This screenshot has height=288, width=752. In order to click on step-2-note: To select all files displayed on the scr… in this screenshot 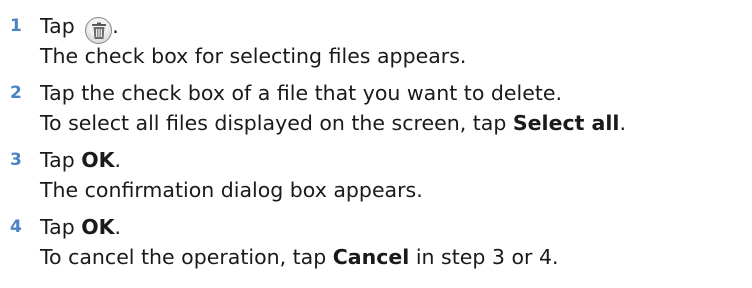, I will do `click(333, 123)`.